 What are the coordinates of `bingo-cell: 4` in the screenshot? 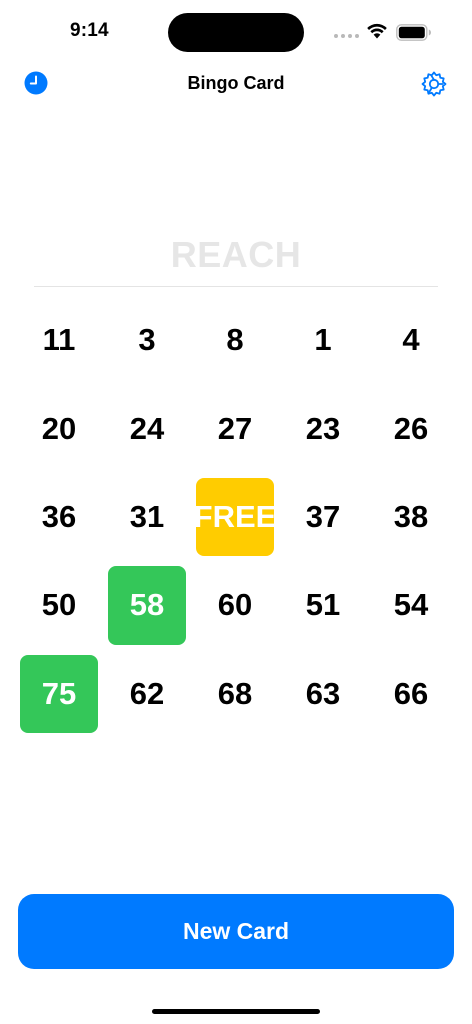 It's located at (411, 340).